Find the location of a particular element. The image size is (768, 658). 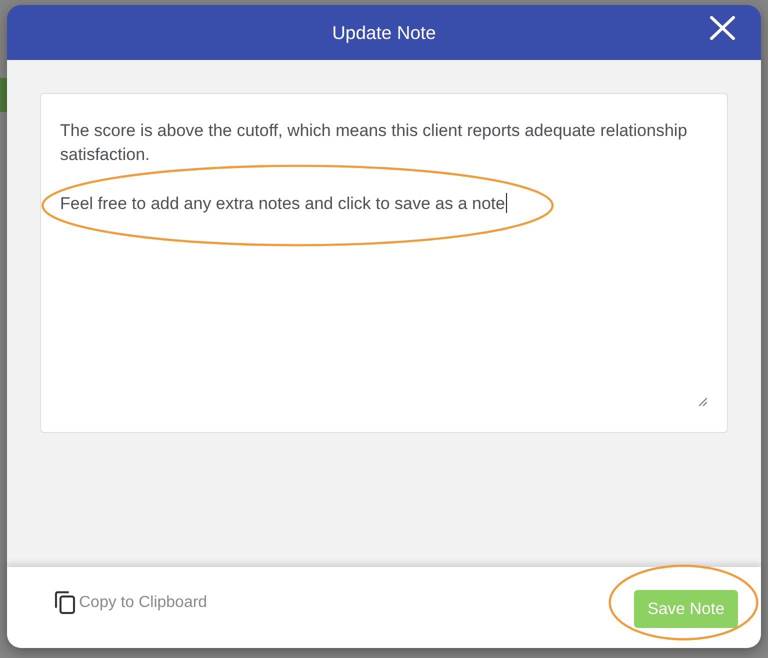

resize-handle-icon is located at coordinates (703, 402).